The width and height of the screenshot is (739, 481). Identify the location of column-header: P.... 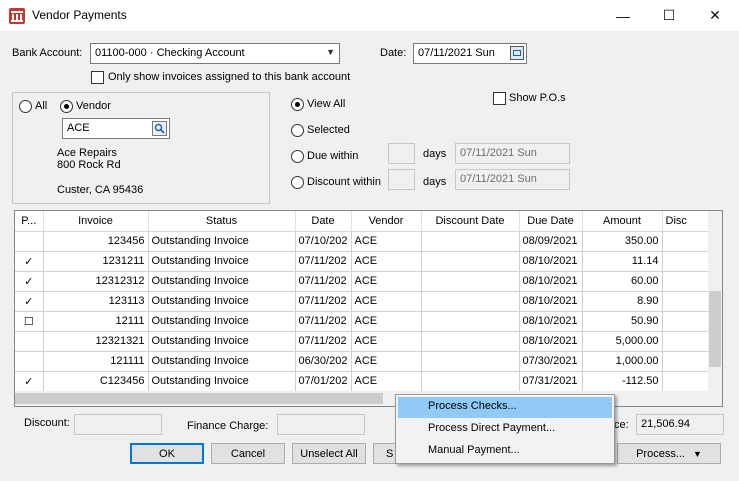
(29, 221).